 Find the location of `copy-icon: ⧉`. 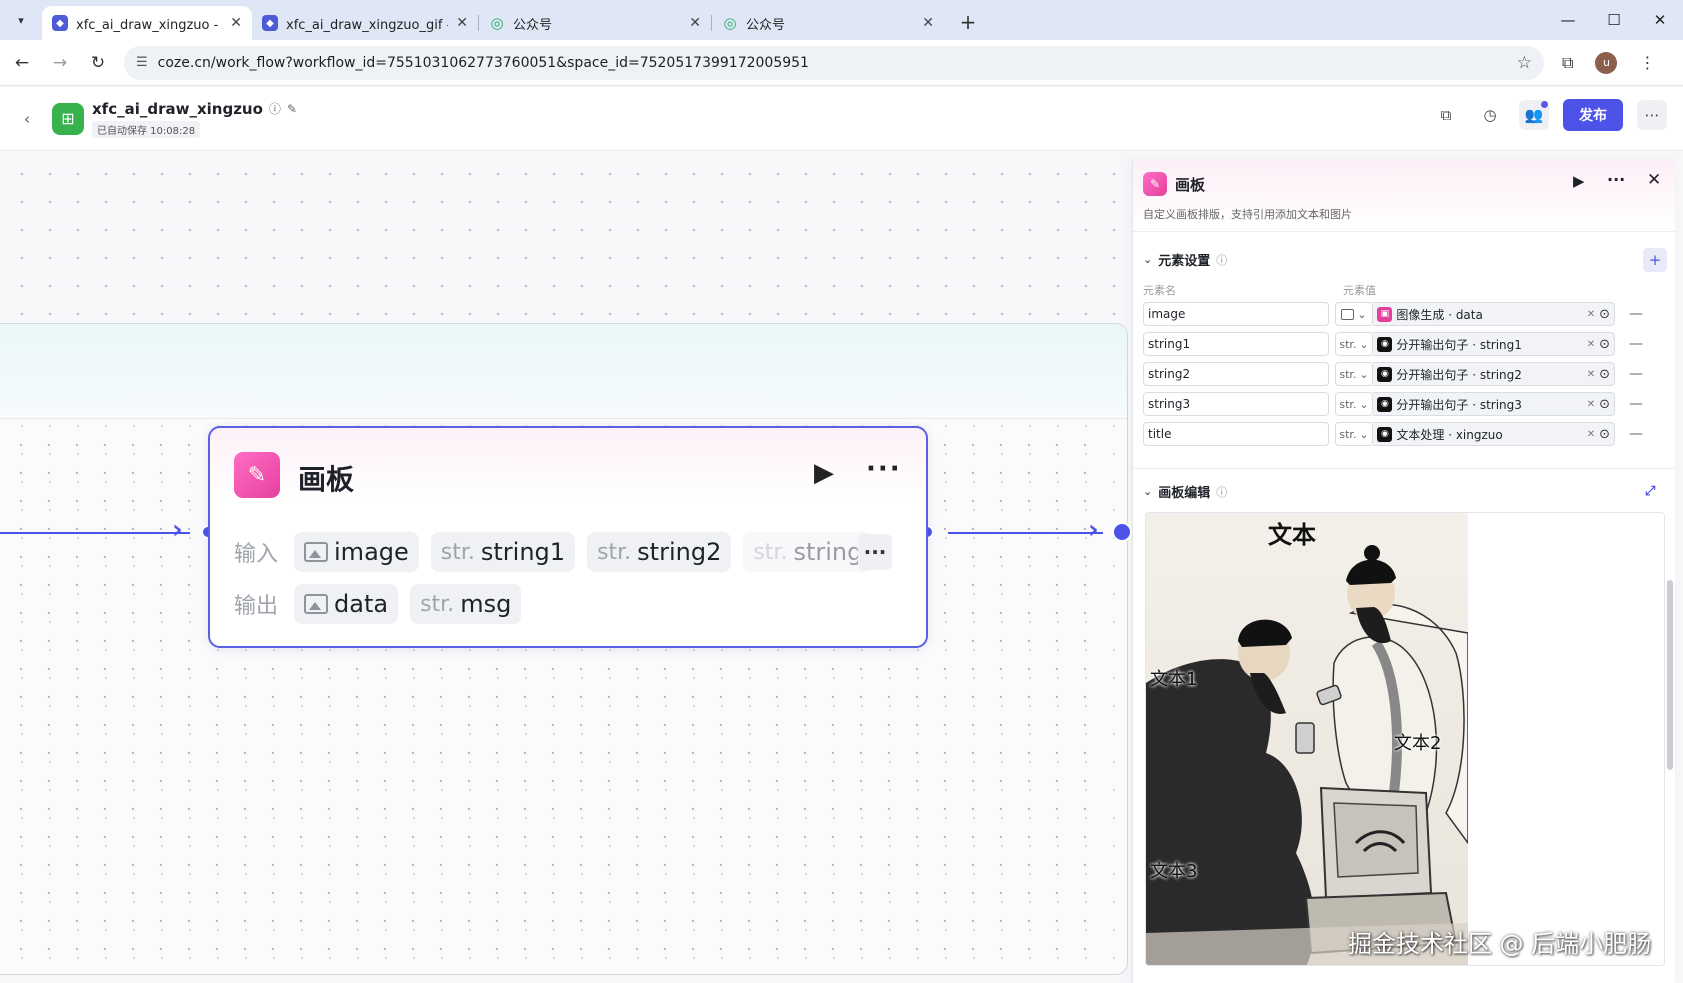

copy-icon: ⧉ is located at coordinates (1446, 115).